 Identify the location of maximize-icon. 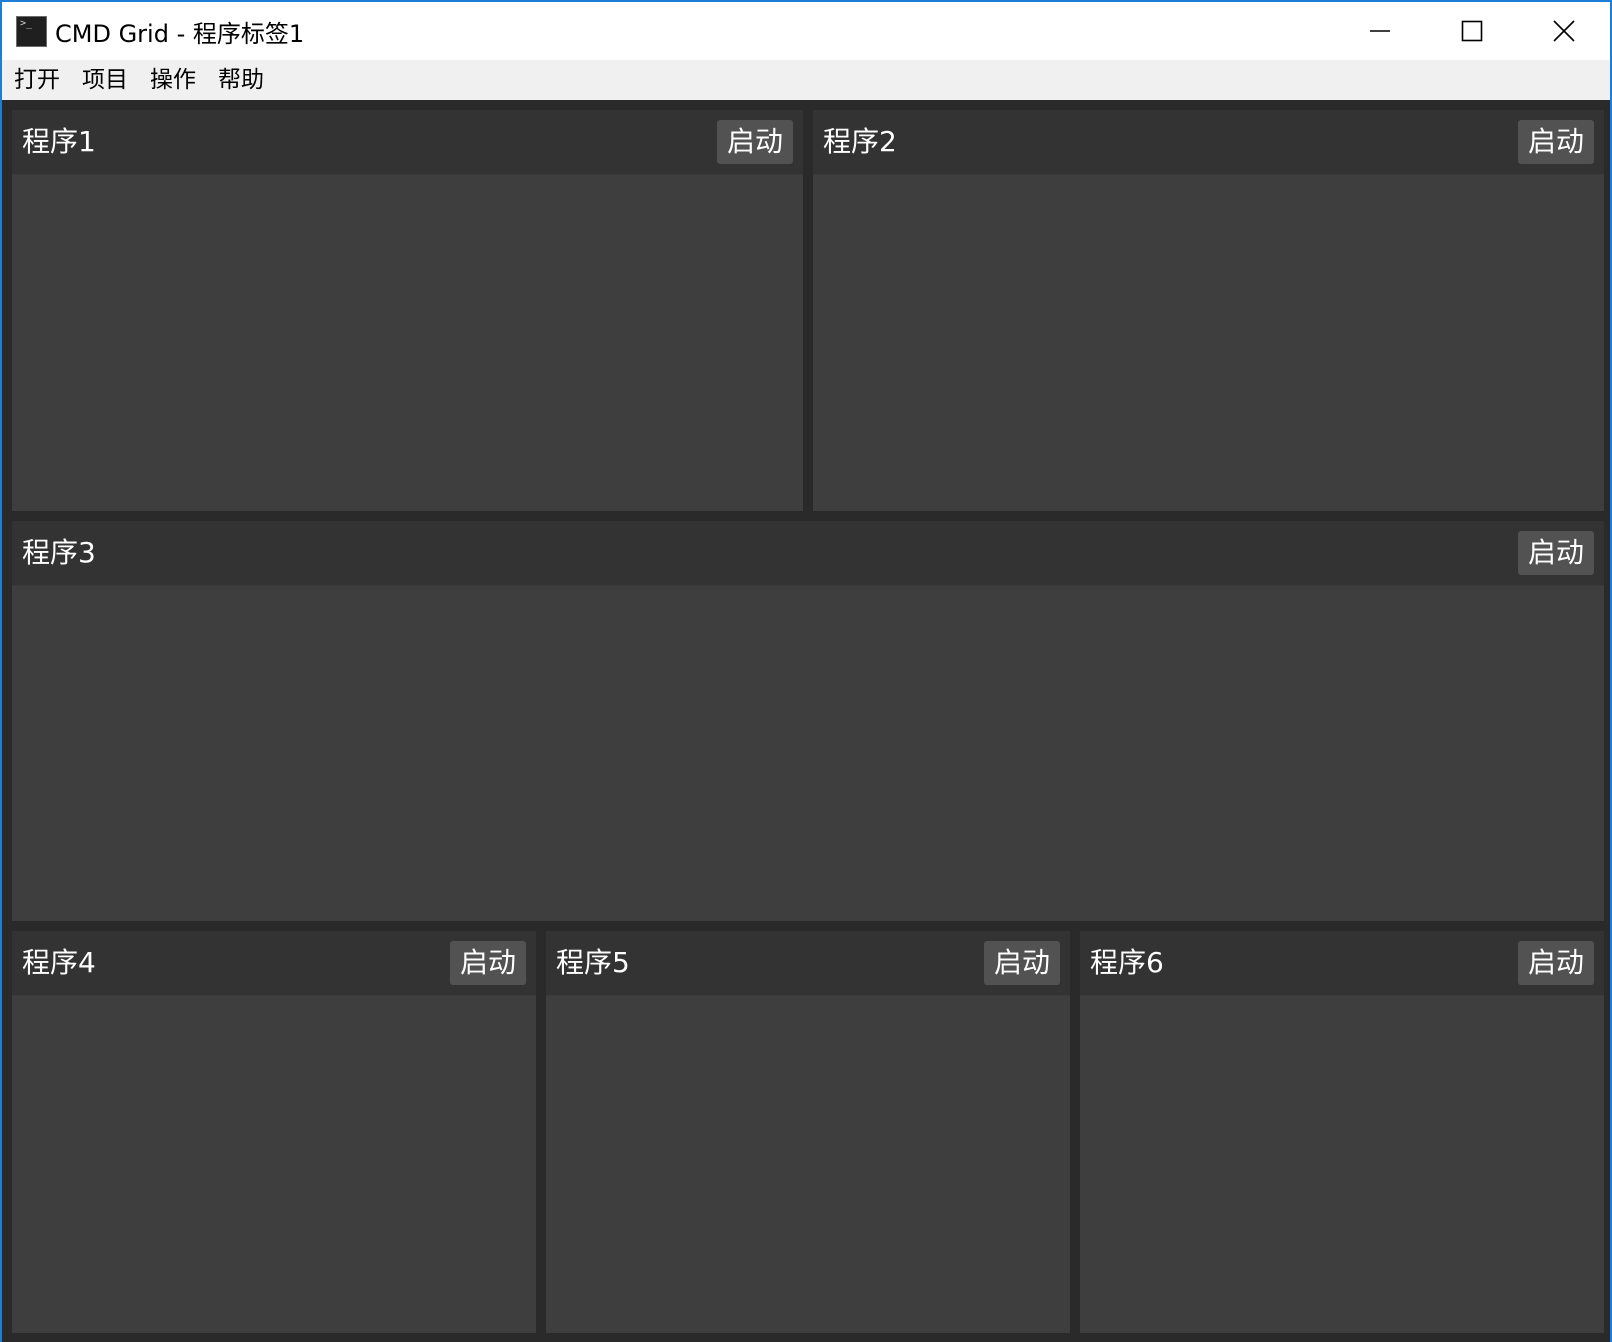
(1472, 31).